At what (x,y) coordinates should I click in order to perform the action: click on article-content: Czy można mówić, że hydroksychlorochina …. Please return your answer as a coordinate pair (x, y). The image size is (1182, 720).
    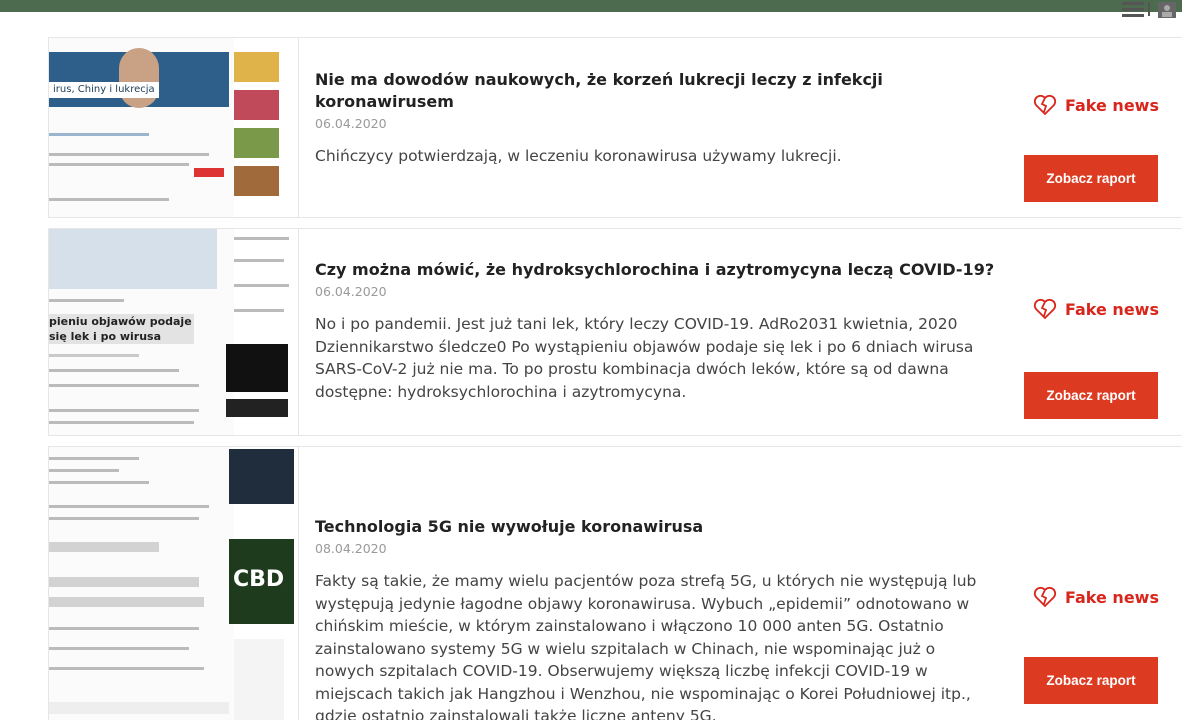
    Looking at the image, I should click on (655, 331).